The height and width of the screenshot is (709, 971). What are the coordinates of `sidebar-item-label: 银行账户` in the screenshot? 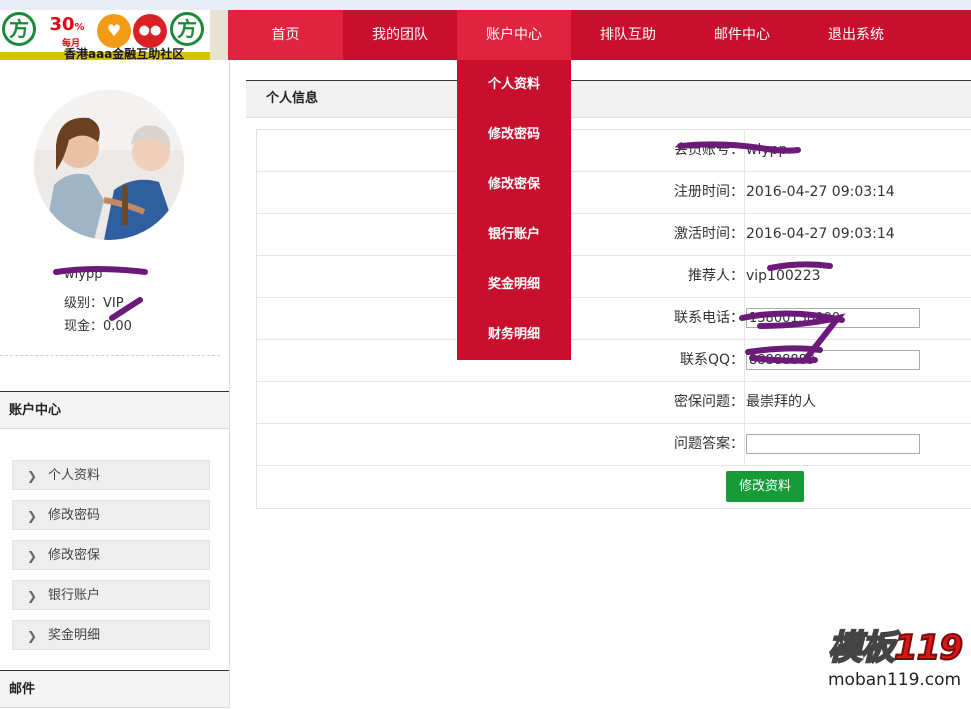 It's located at (74, 595).